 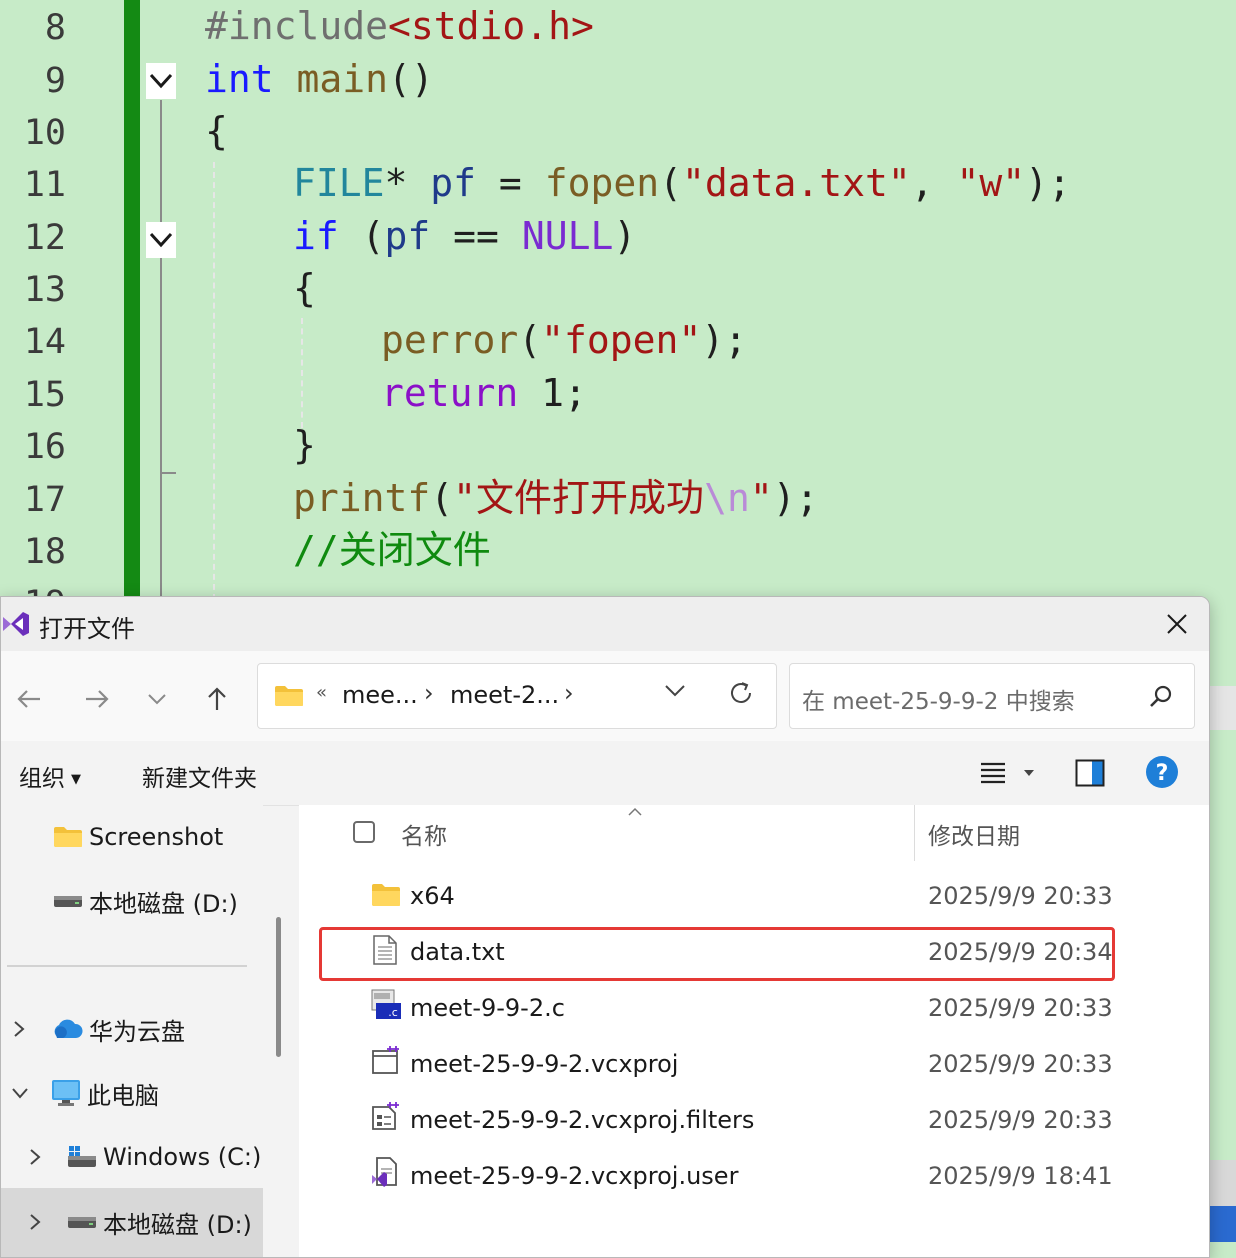 What do you see at coordinates (564, 340) in the screenshot?
I see `code-line-14: perror("fopen");` at bounding box center [564, 340].